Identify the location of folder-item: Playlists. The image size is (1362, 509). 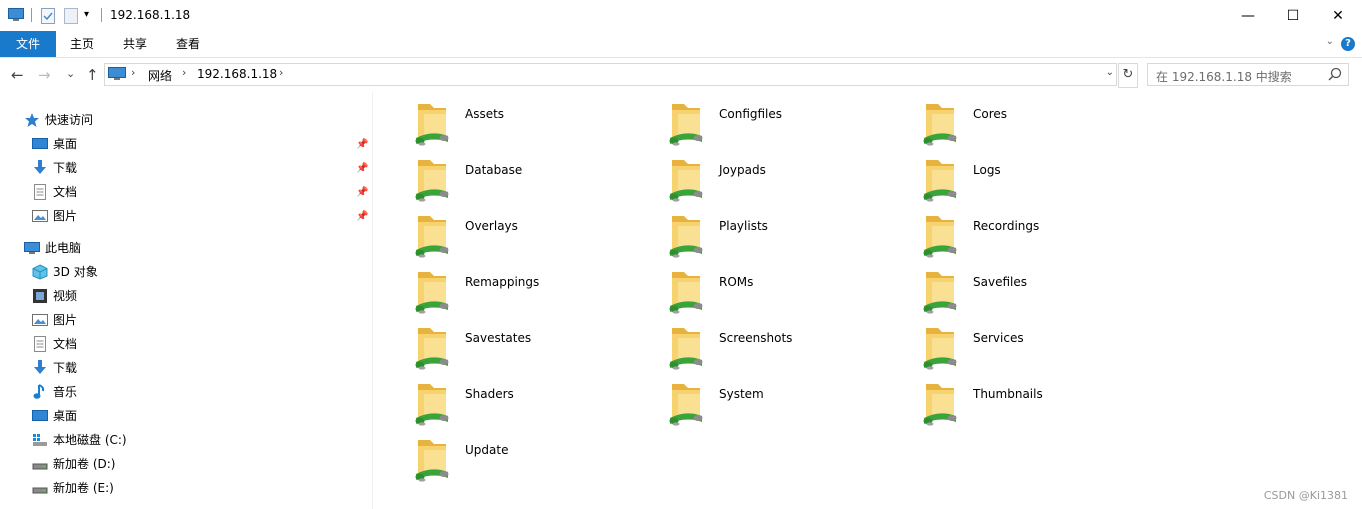
(786, 237).